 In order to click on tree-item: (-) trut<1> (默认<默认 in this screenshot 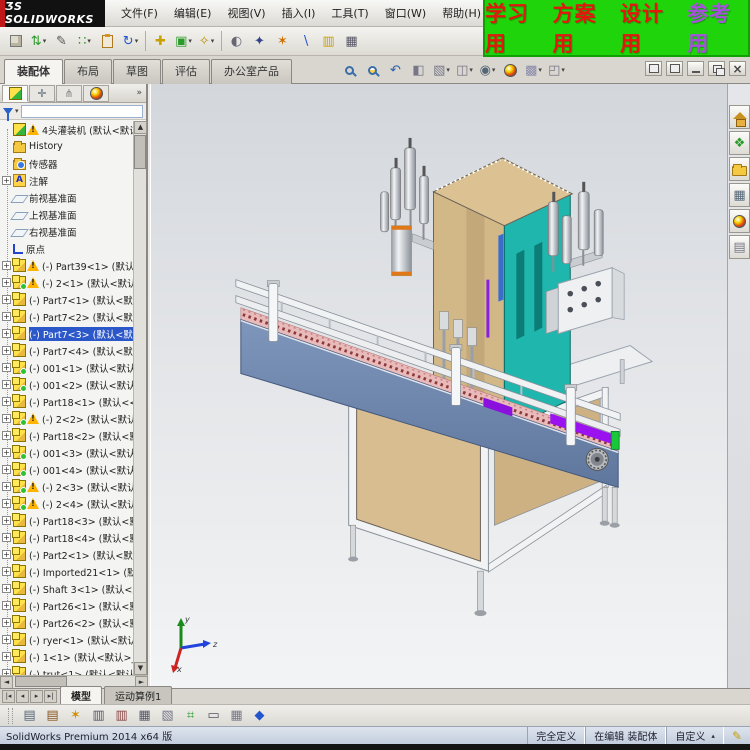, I will do `click(66, 670)`.